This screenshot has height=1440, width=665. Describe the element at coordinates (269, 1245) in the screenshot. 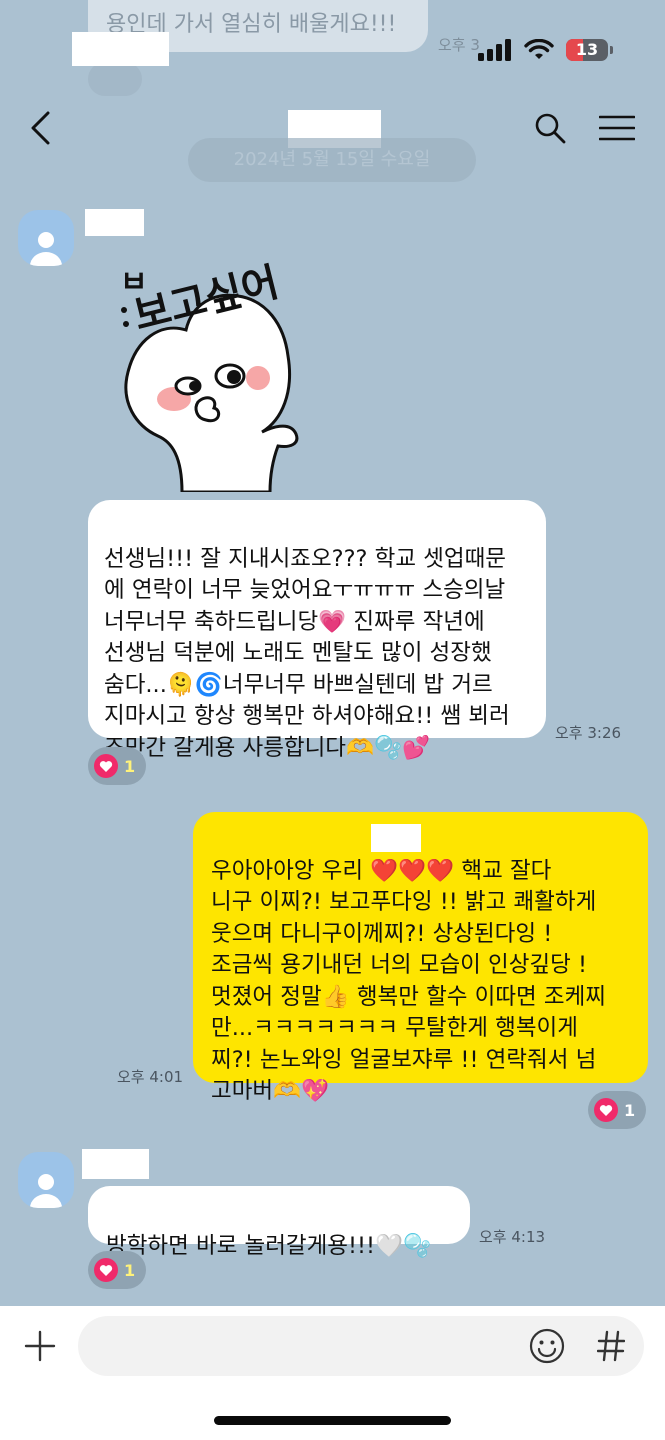

I see `message-text: 방학하면 바로 놀러갈게용!!!🤍🫧` at that location.